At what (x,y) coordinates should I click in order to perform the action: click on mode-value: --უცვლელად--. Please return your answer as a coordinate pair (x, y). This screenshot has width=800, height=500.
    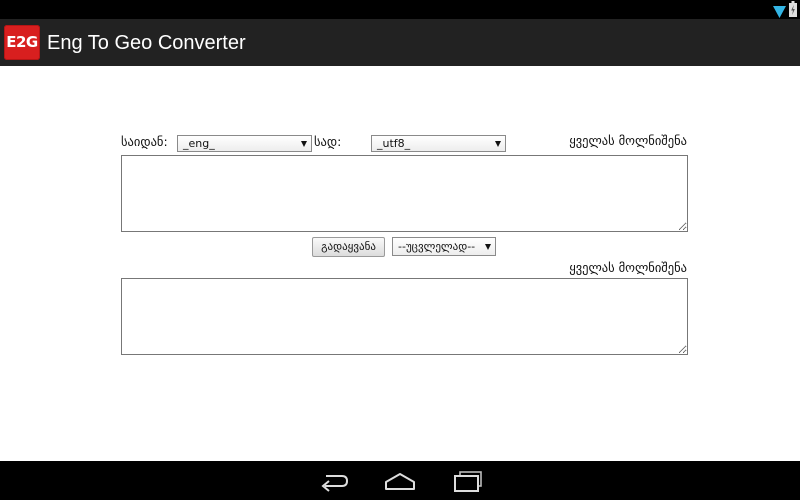
    Looking at the image, I should click on (437, 246).